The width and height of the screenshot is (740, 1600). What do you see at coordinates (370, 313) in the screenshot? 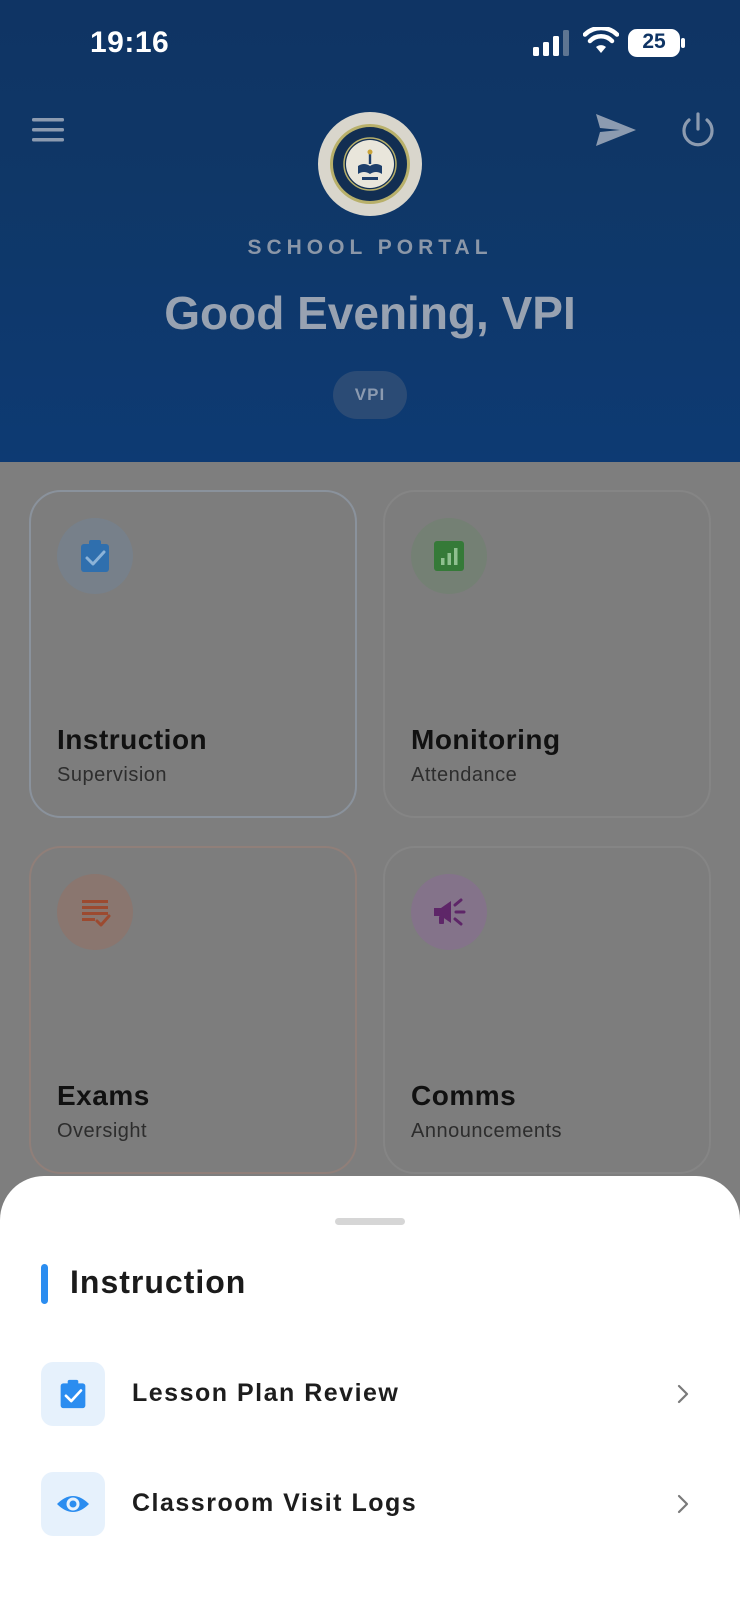
I see `greeting-title: Good Evening, VPI` at bounding box center [370, 313].